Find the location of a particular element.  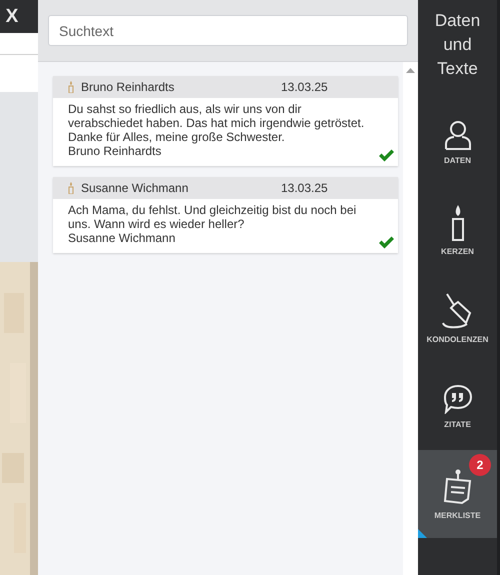

speech-bubble-icon is located at coordinates (457, 399).